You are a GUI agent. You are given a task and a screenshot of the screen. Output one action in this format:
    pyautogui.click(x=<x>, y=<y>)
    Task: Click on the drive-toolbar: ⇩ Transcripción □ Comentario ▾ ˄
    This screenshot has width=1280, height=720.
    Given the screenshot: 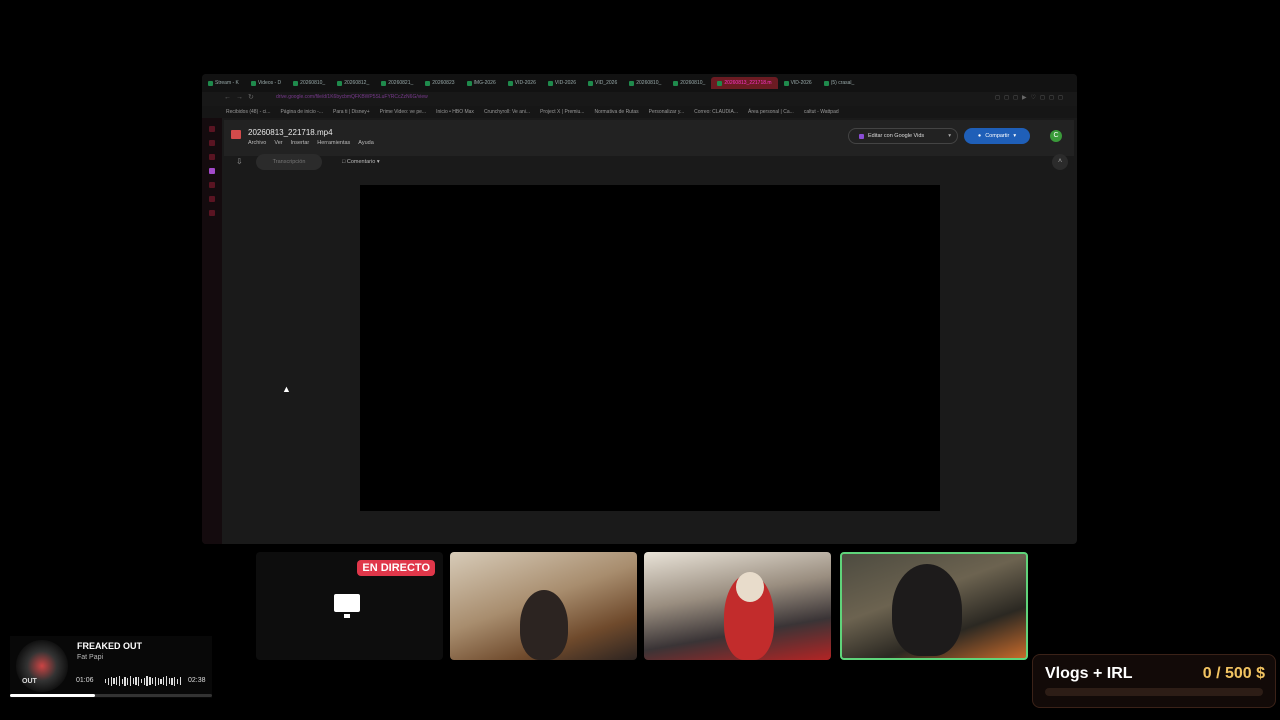 What is the action you would take?
    pyautogui.click(x=649, y=162)
    